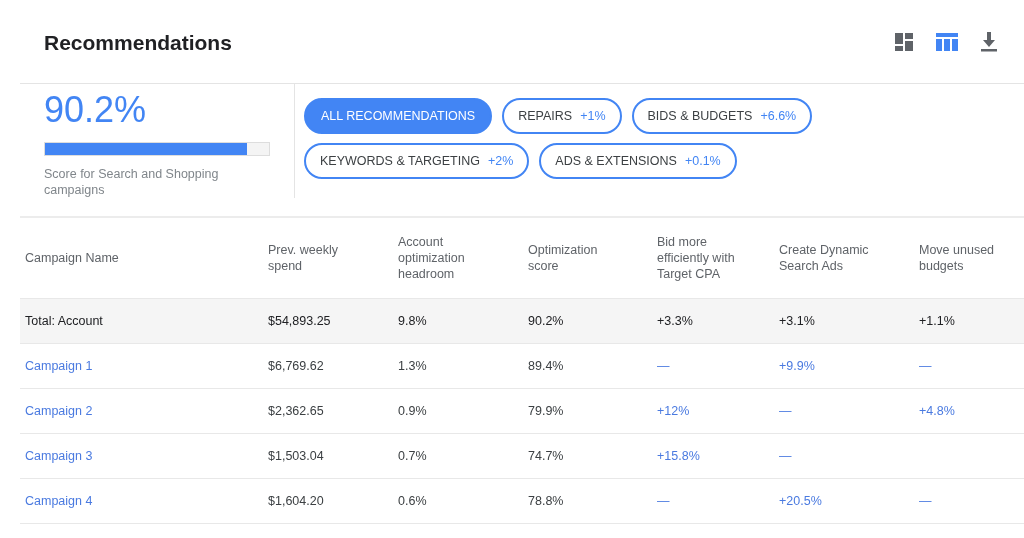  What do you see at coordinates (328, 258) in the screenshot?
I see `column-header: Prev. weekly spend` at bounding box center [328, 258].